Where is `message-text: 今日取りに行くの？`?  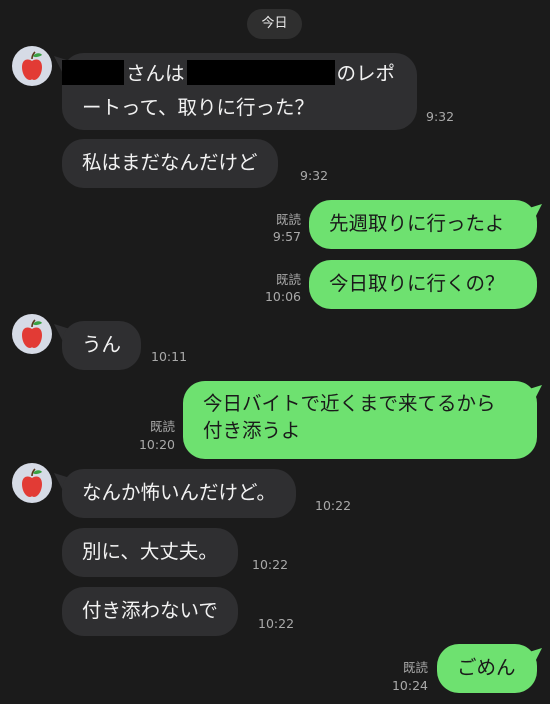 message-text: 今日取りに行くの？ is located at coordinates (417, 283).